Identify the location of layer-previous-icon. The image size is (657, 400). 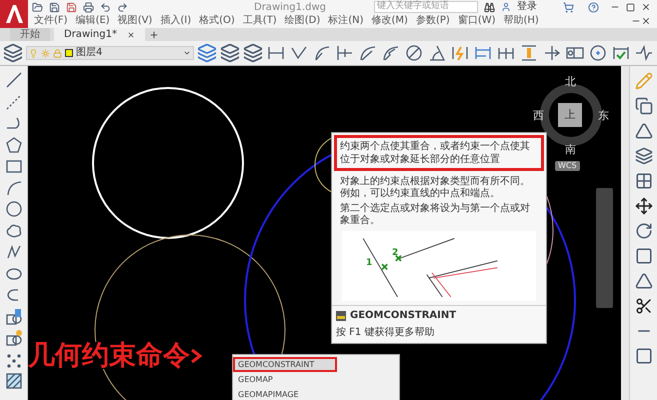
(230, 53).